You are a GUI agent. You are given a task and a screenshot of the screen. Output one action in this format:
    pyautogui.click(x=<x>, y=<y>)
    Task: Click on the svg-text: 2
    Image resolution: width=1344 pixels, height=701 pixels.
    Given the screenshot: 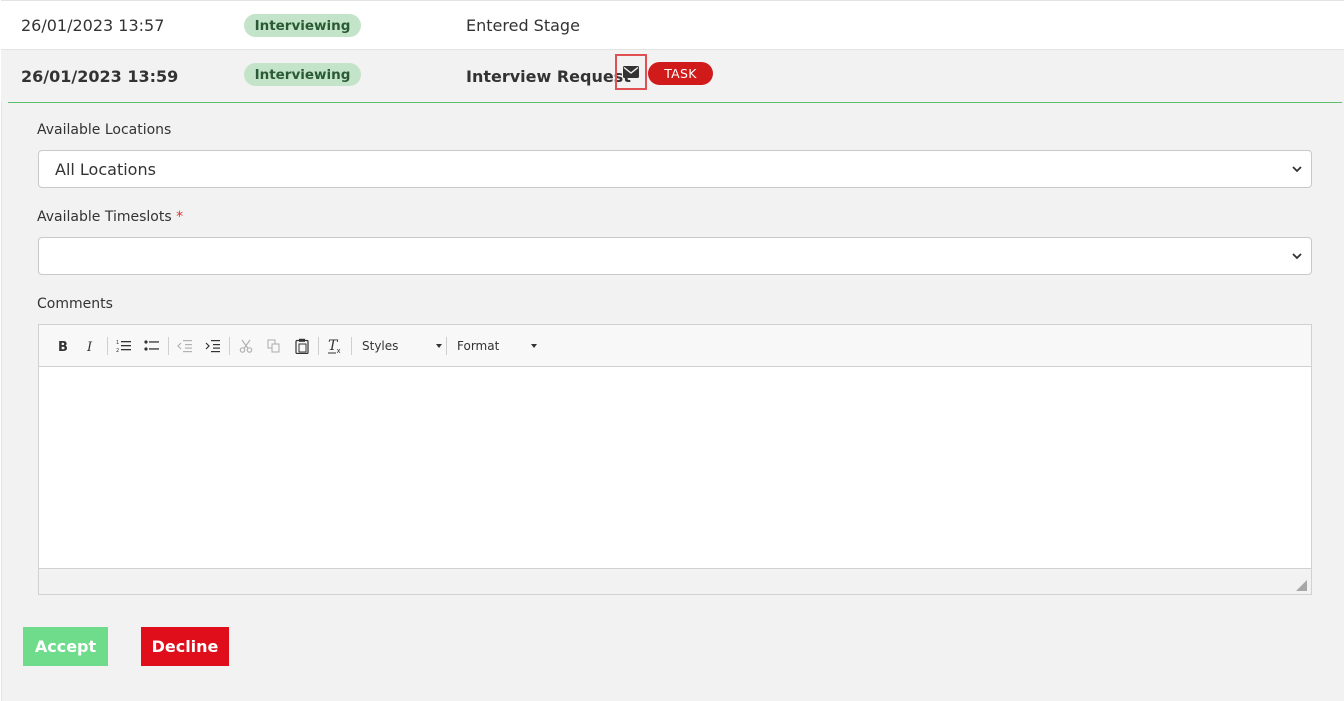 What is the action you would take?
    pyautogui.click(x=117, y=350)
    